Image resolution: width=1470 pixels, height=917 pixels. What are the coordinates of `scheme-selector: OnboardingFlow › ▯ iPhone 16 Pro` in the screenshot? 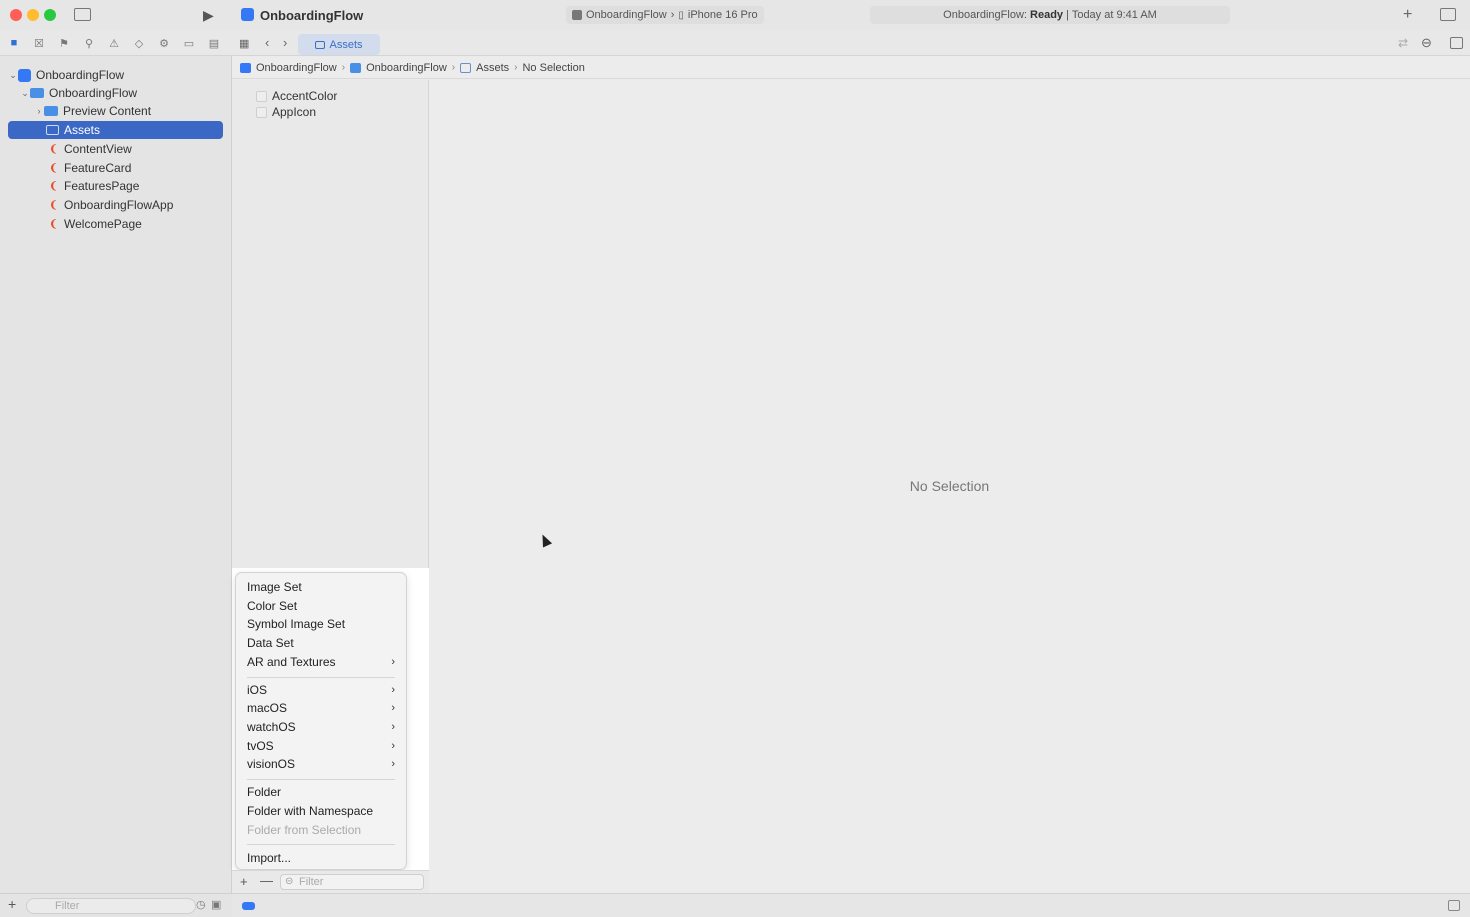 It's located at (665, 15).